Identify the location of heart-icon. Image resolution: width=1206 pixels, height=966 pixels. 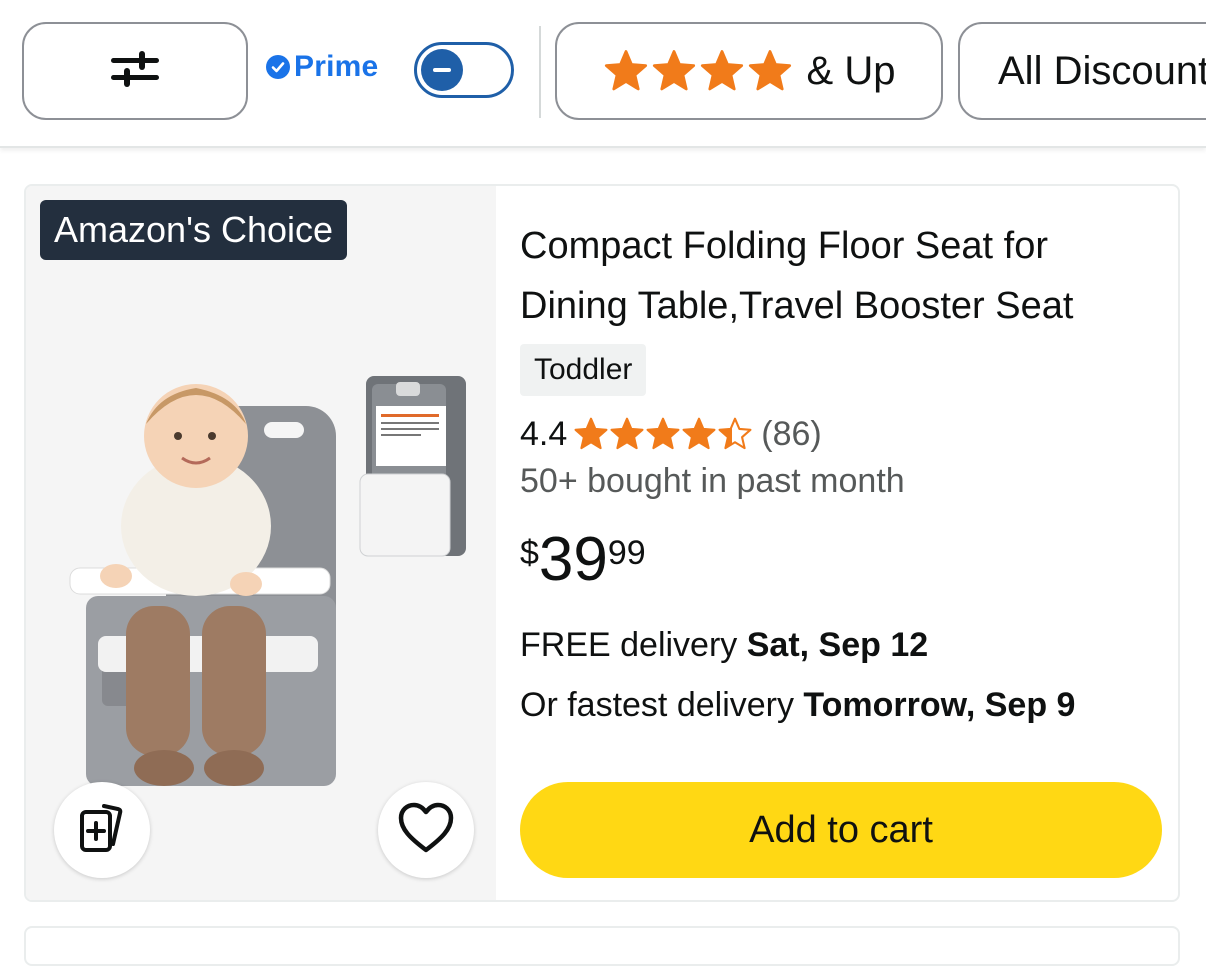
(426, 830).